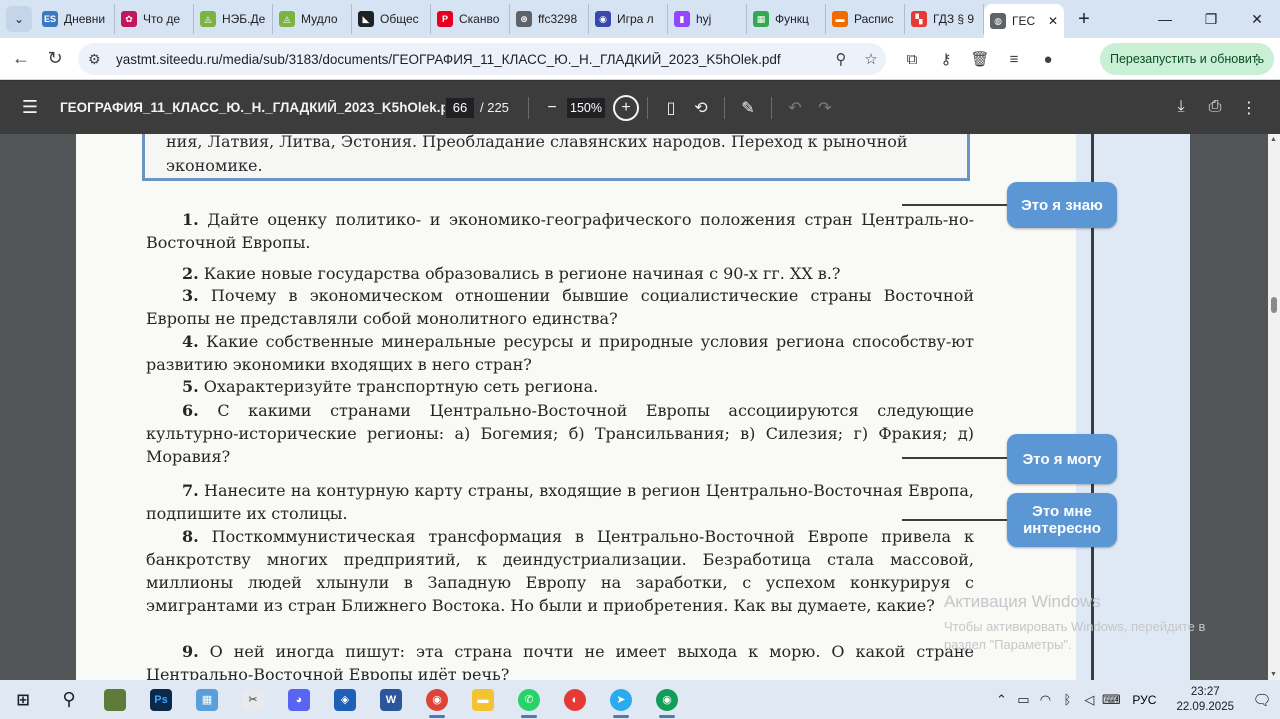 The image size is (1280, 719). I want to click on language-indicator: РУС, so click(1144, 700).